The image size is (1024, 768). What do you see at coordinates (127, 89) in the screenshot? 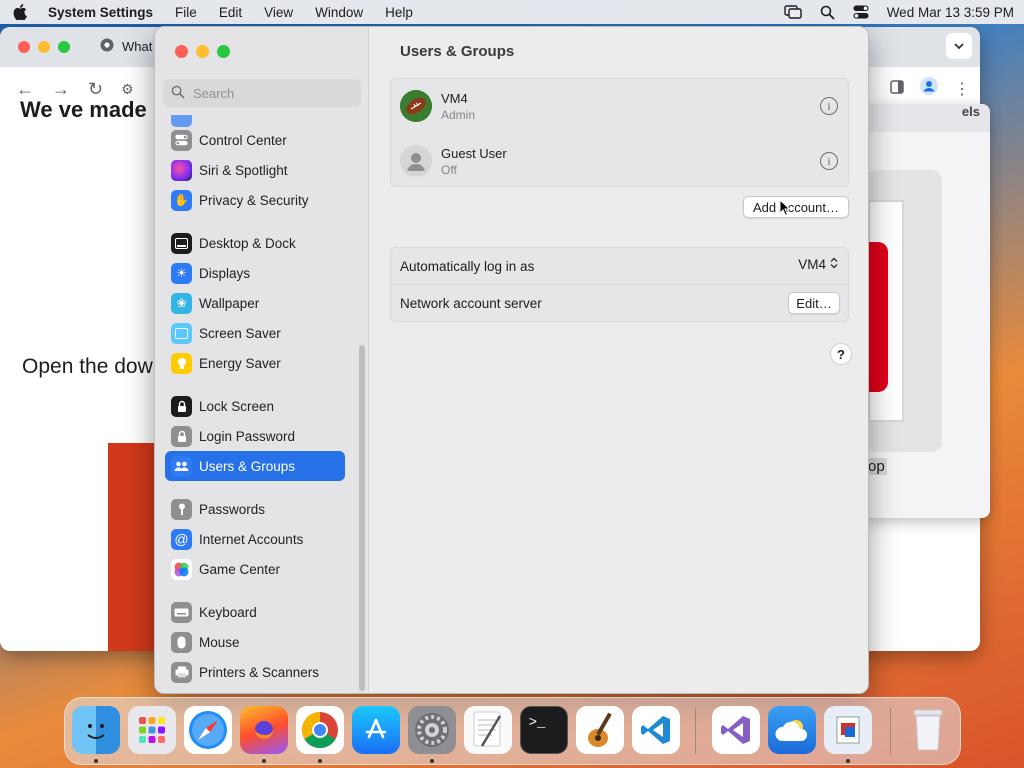
I see `site-settings-icon: ⚙` at bounding box center [127, 89].